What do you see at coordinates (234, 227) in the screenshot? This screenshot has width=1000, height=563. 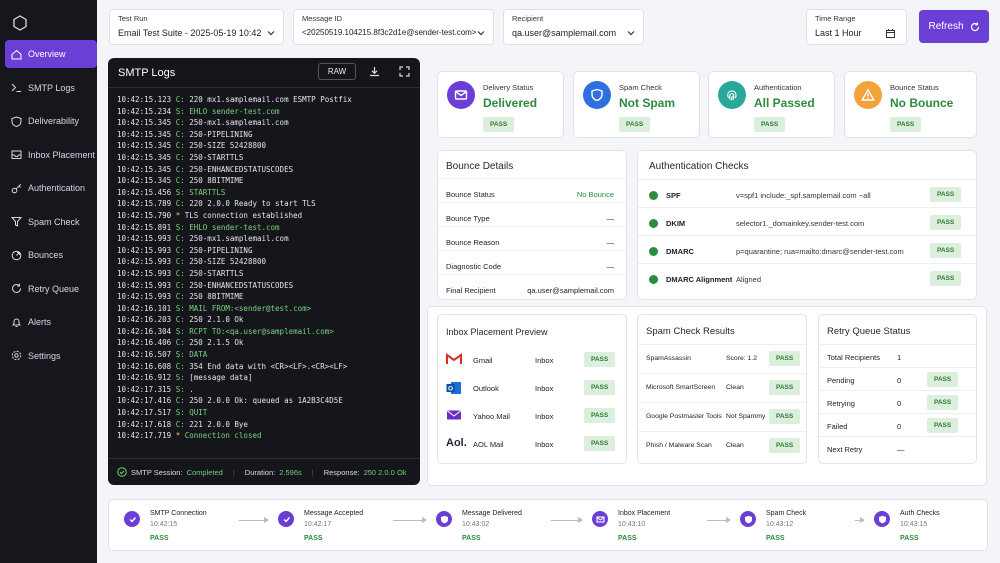 I see `log-message: EHLO sender-test.com` at bounding box center [234, 227].